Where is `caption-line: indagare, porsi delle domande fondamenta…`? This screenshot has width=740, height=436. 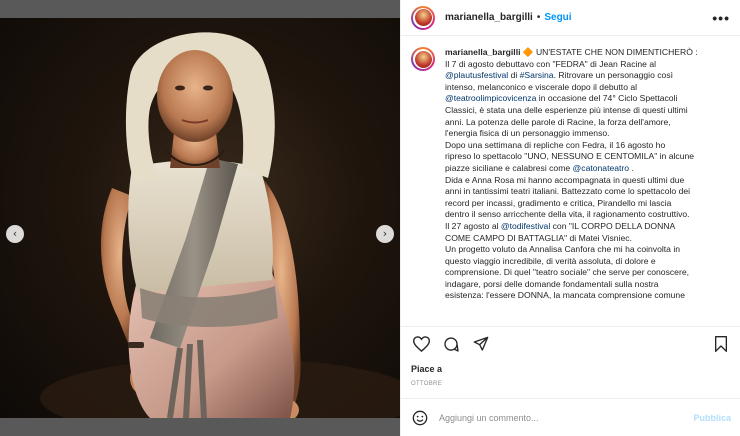
caption-line: indagare, porsi delle domande fondamenta… is located at coordinates (588, 285).